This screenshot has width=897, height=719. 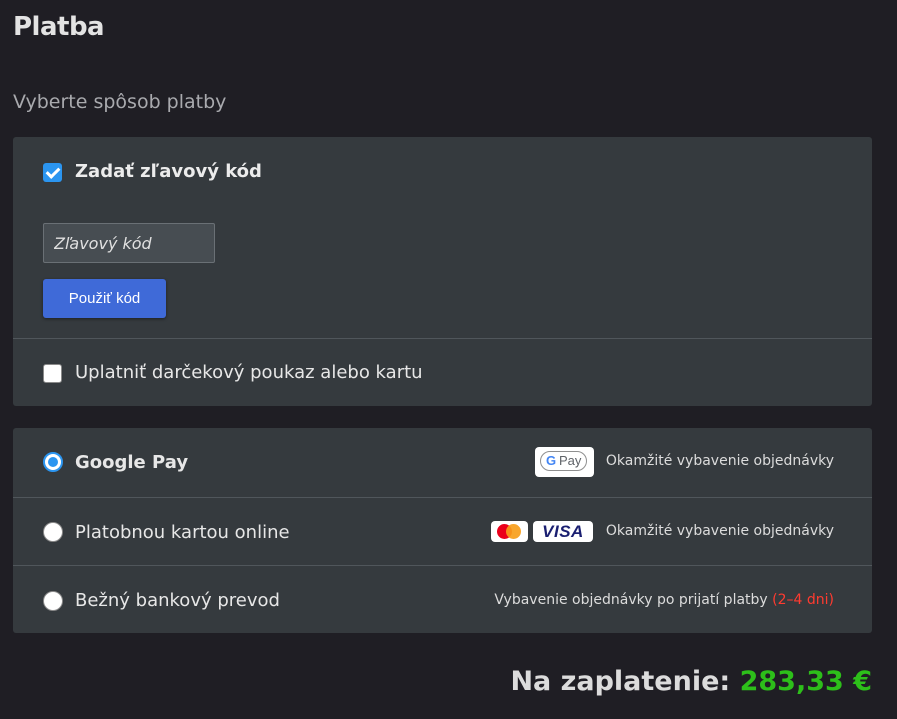 I want to click on mastercard-icon, so click(x=509, y=531).